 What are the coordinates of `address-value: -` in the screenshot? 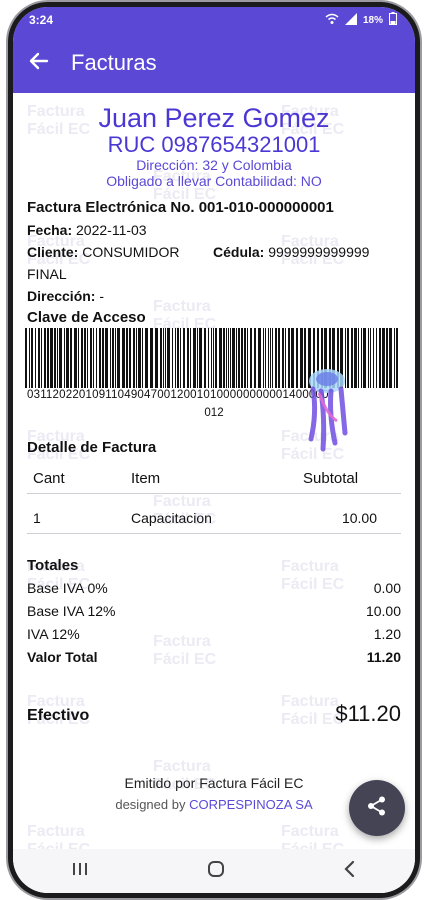 It's located at (102, 296).